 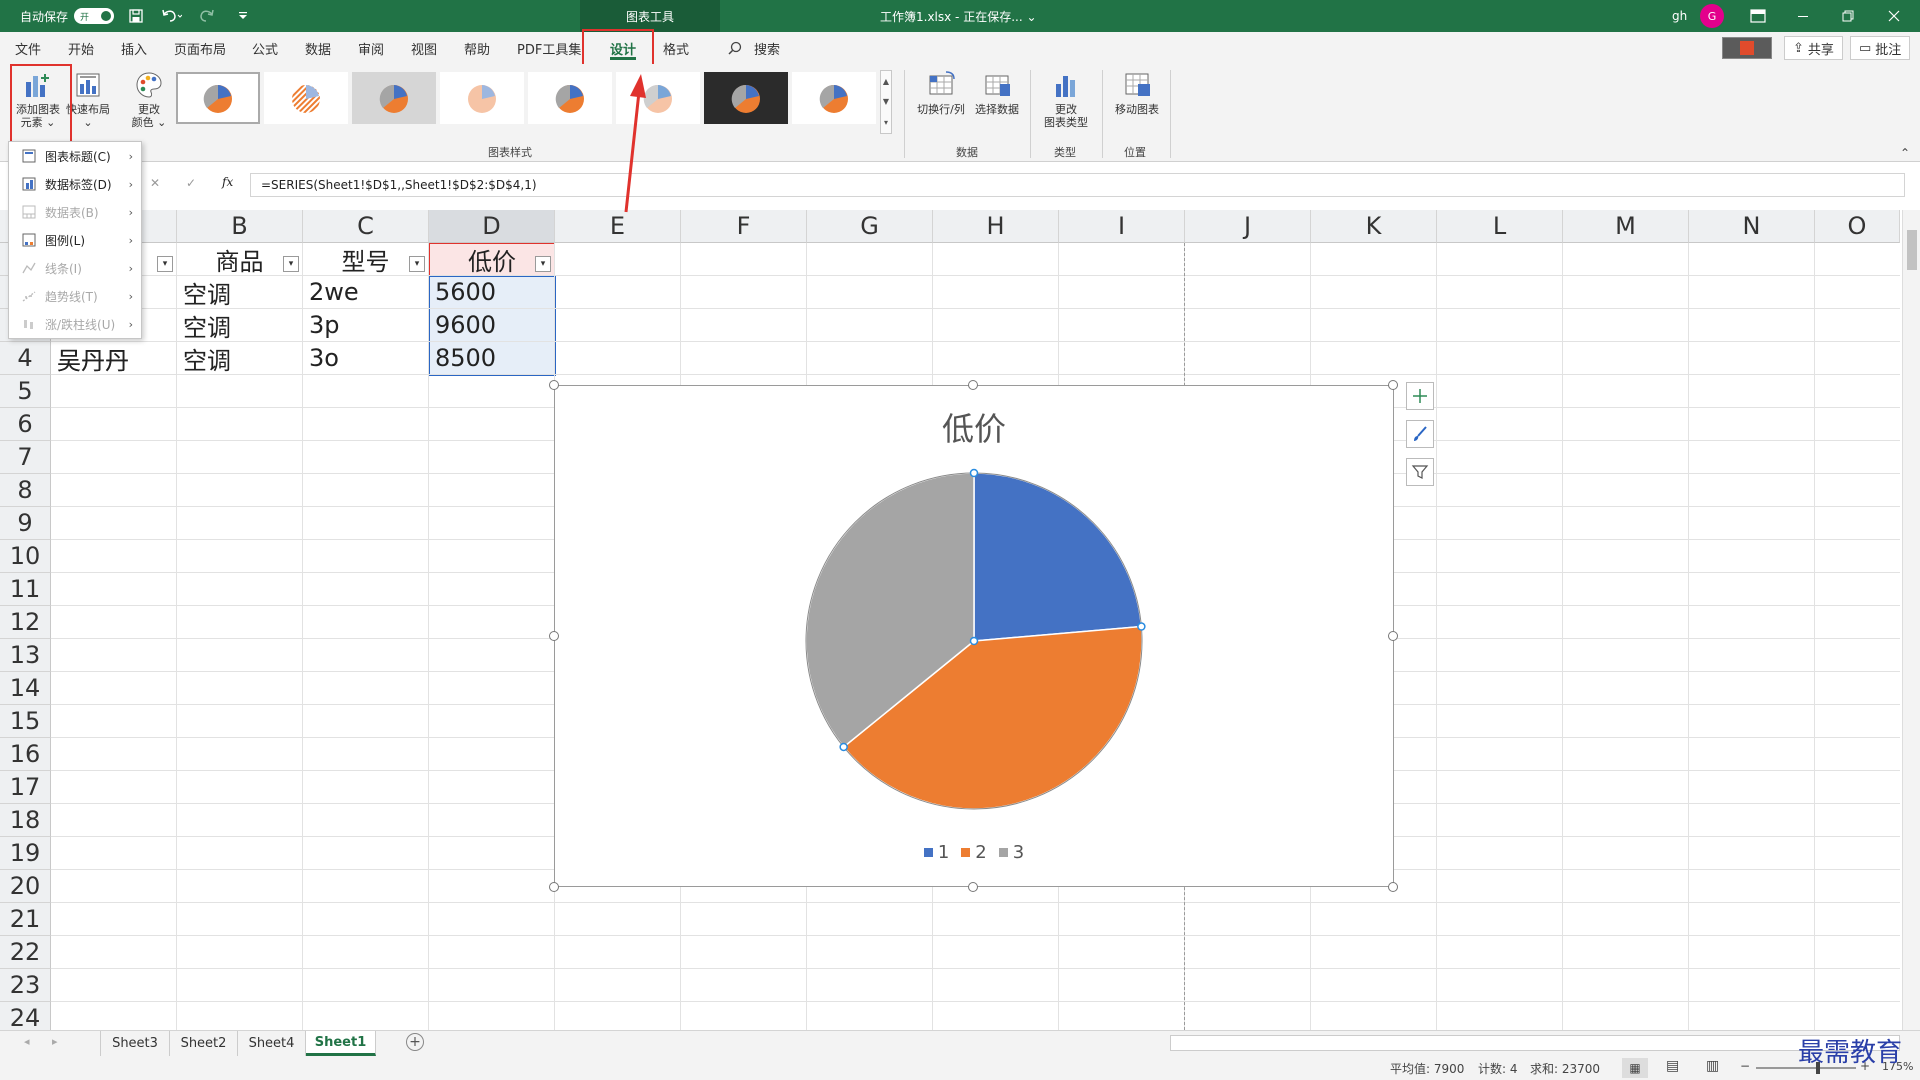 What do you see at coordinates (1011, 852) in the screenshot?
I see `legend-item: 3` at bounding box center [1011, 852].